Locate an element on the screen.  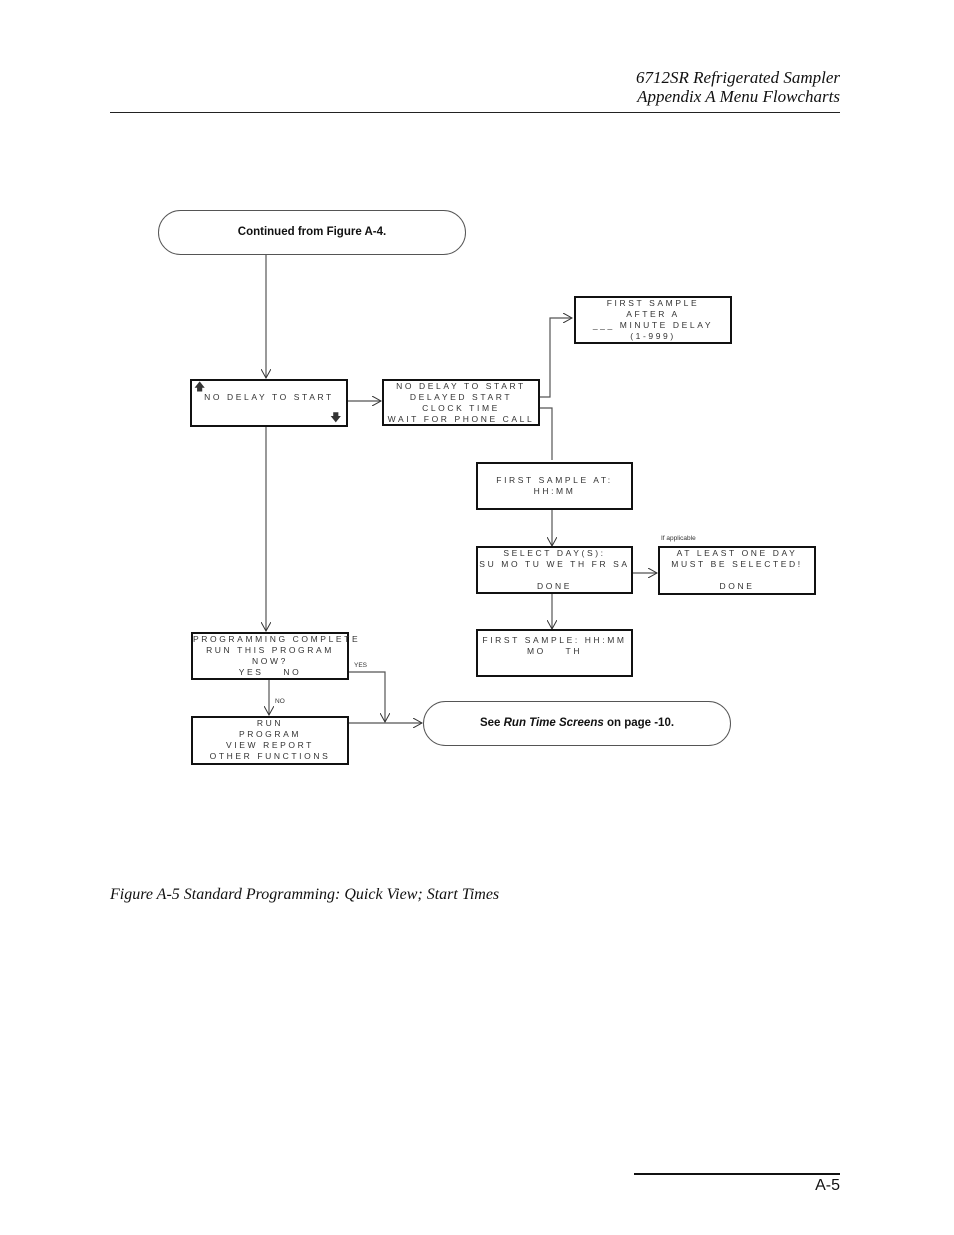
box-line: DELAYED START is located at coordinates (461, 397).